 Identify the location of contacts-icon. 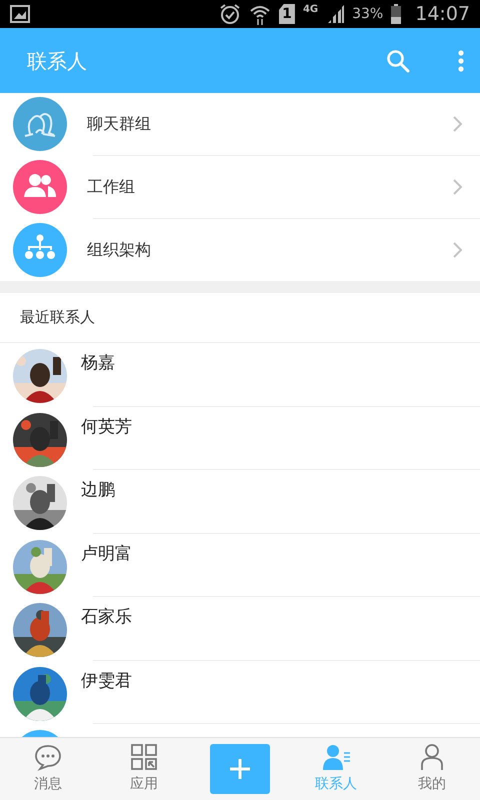
(336, 757).